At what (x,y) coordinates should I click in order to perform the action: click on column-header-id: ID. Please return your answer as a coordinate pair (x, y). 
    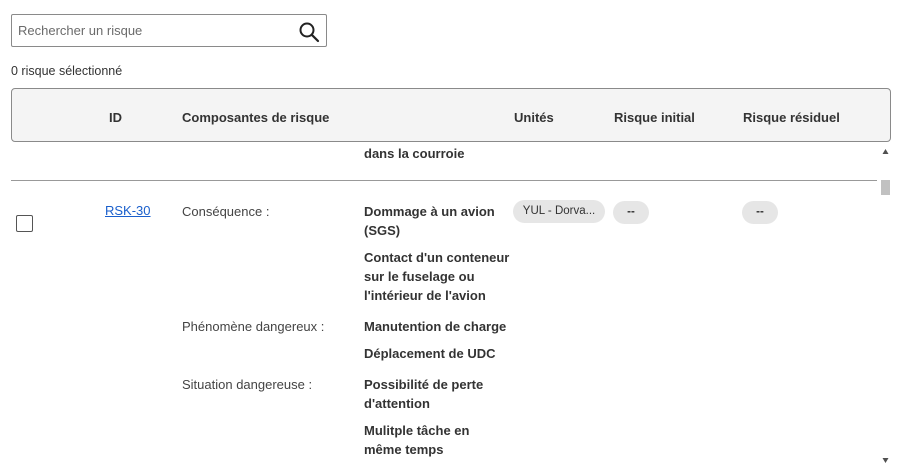
    Looking at the image, I should click on (115, 117).